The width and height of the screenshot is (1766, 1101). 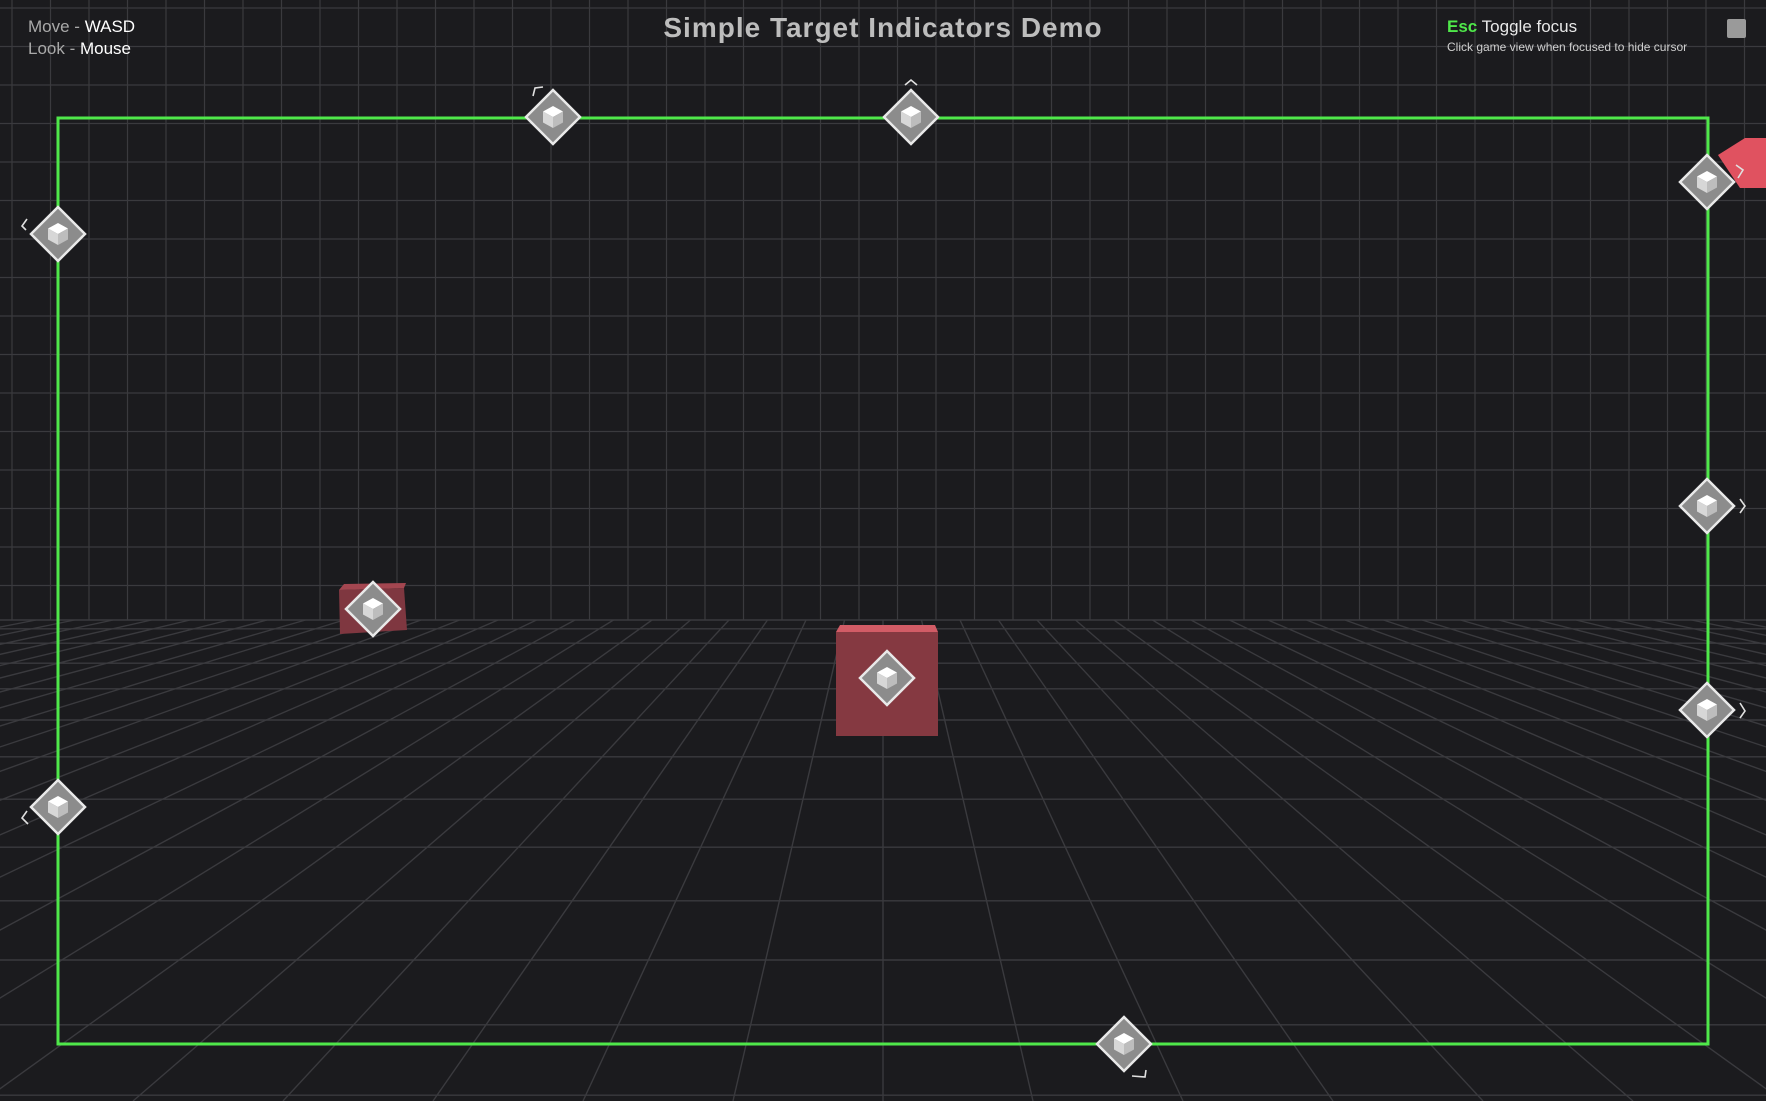 What do you see at coordinates (553, 116) in the screenshot?
I see `target-indicator-top-left` at bounding box center [553, 116].